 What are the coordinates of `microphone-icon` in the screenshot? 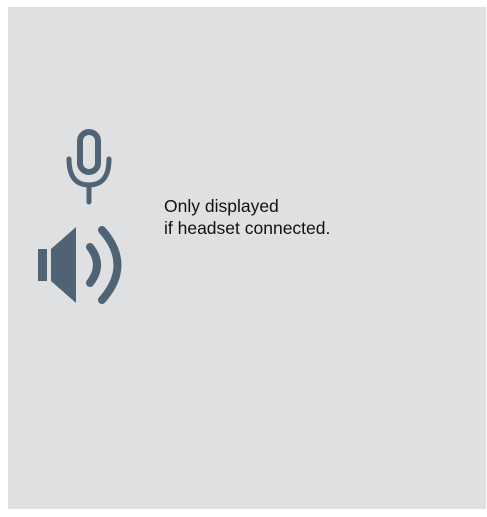 It's located at (89, 167).